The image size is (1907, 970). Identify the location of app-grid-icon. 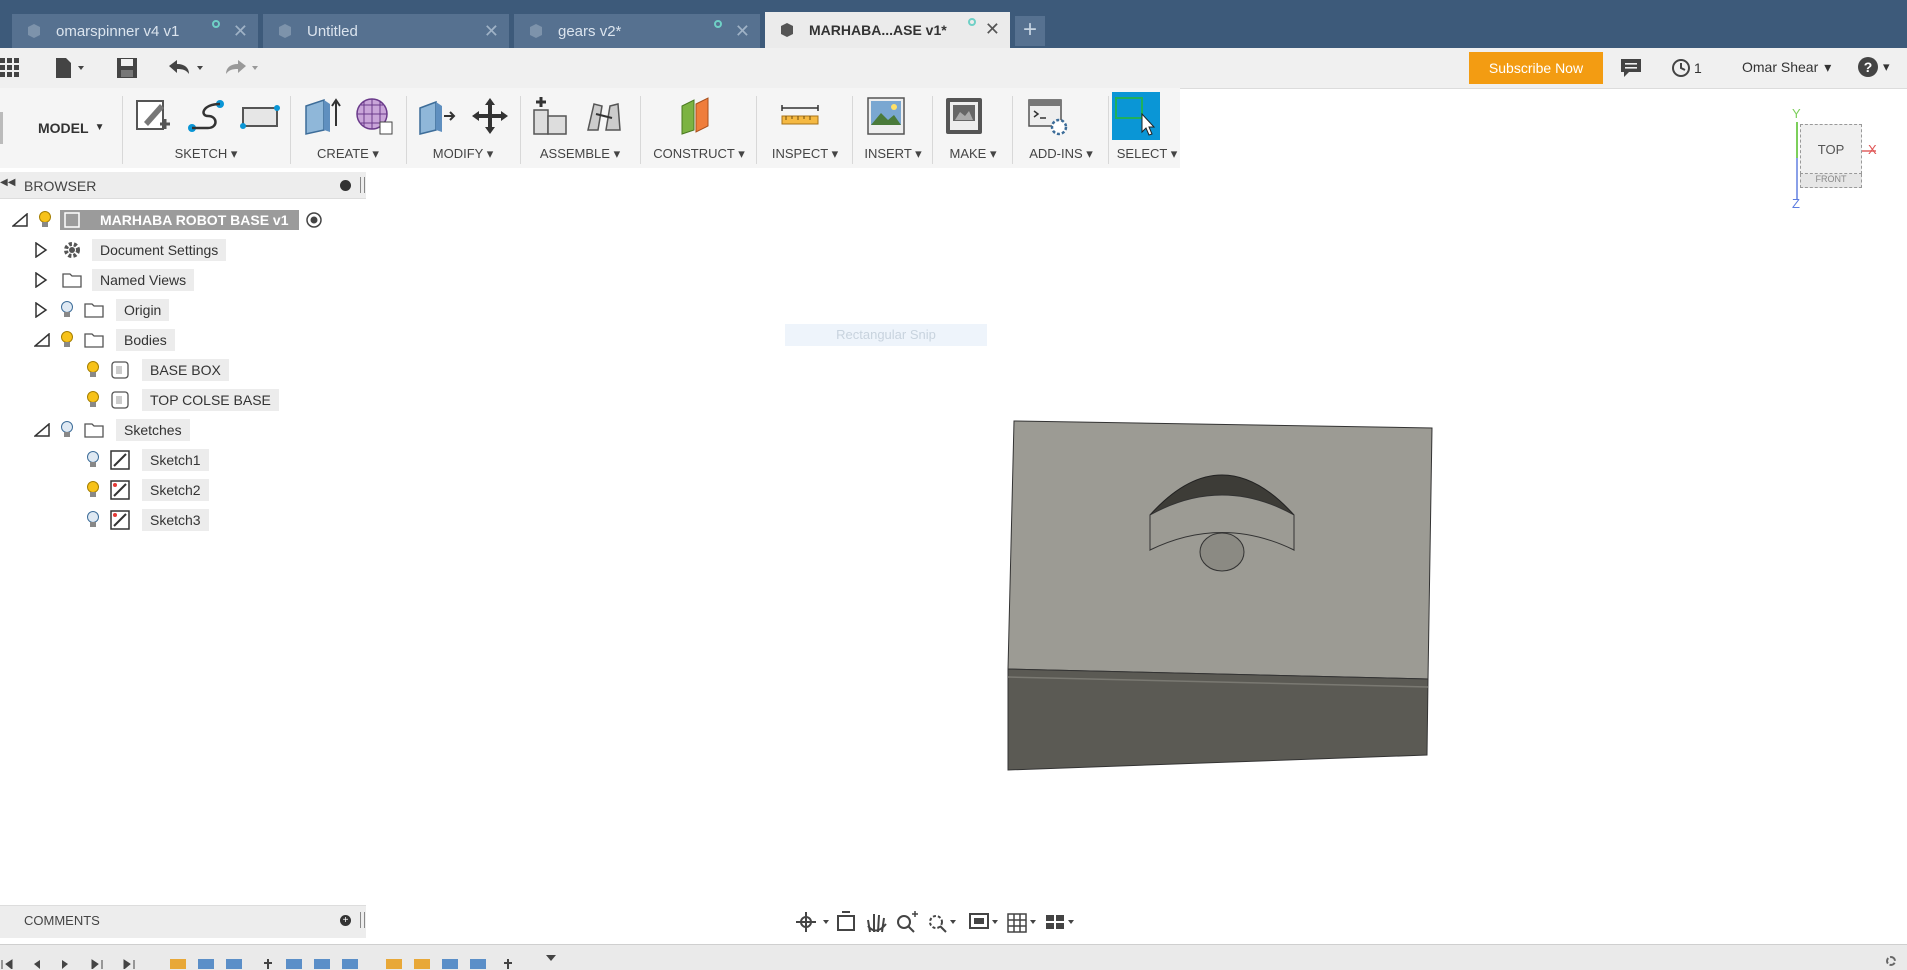
(11, 68).